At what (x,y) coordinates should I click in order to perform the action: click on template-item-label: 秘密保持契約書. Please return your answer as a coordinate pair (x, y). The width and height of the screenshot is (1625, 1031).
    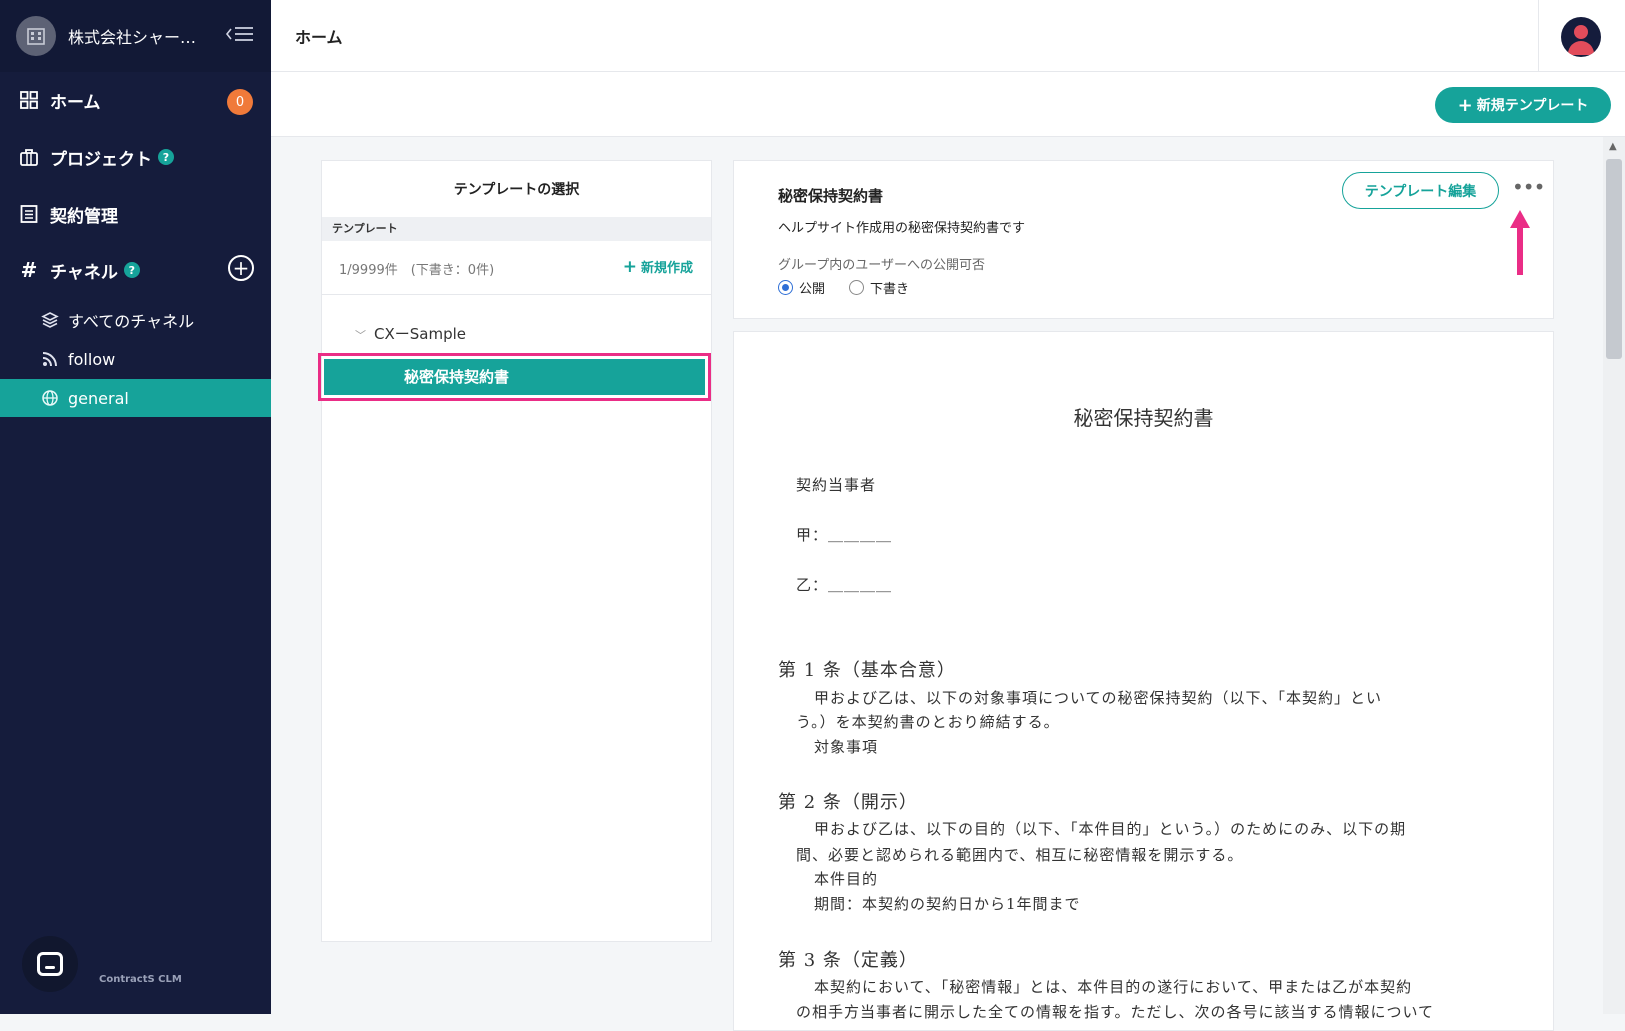
    Looking at the image, I should click on (514, 377).